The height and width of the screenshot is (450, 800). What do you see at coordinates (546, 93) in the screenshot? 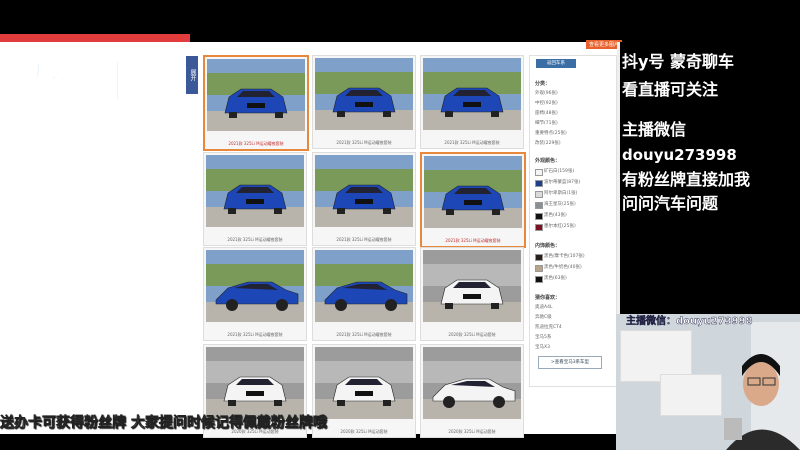
I see `category-link: 外观(96张)` at bounding box center [546, 93].